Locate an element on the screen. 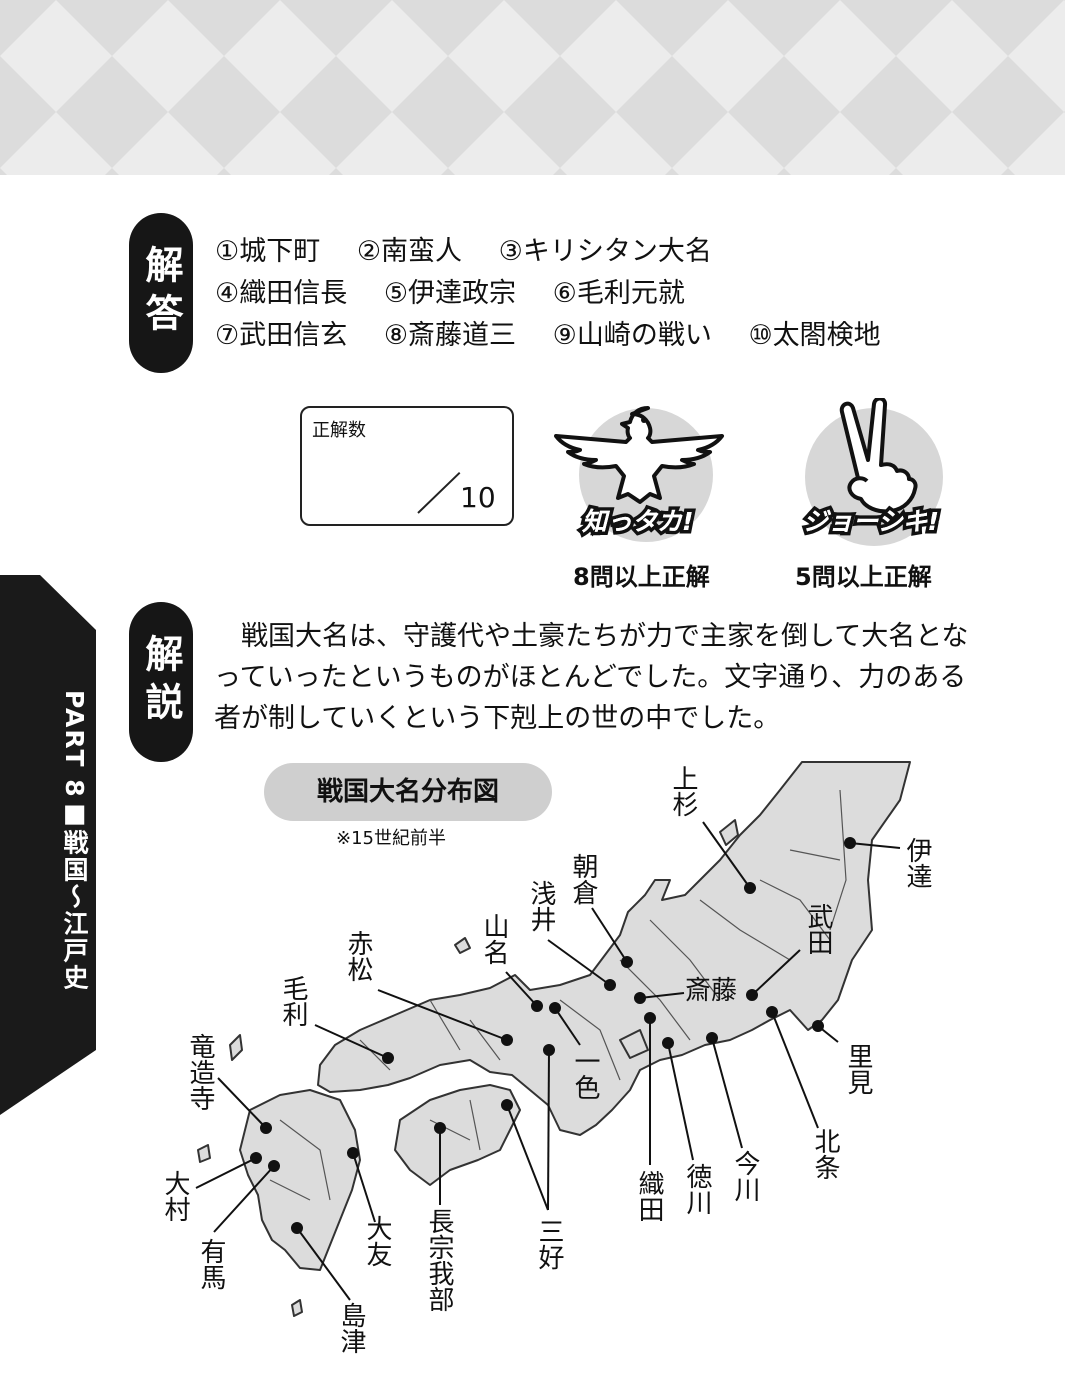  map-label-yamana: 山名 is located at coordinates (494, 939).